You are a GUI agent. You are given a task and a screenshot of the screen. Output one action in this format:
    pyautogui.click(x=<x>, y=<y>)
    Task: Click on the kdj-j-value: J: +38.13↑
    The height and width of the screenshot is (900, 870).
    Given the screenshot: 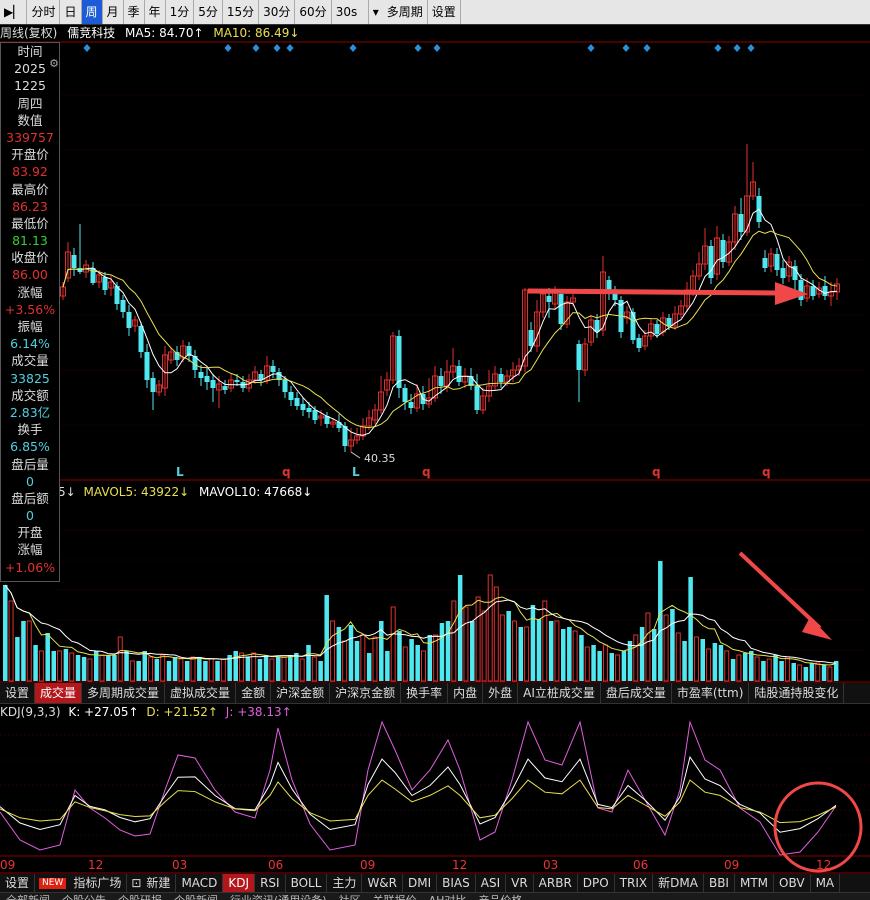 What is the action you would take?
    pyautogui.click(x=258, y=712)
    